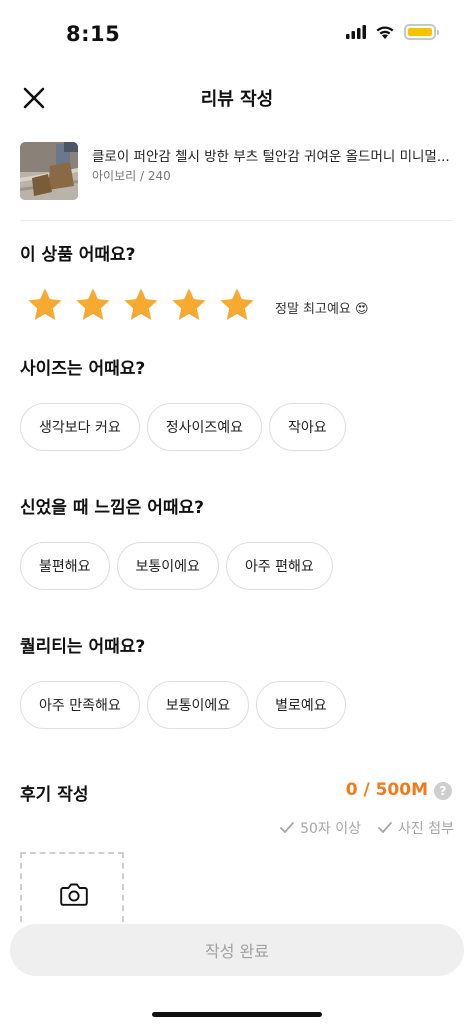  What do you see at coordinates (198, 705) in the screenshot?
I see `quality-option-chip: 보통이에요` at bounding box center [198, 705].